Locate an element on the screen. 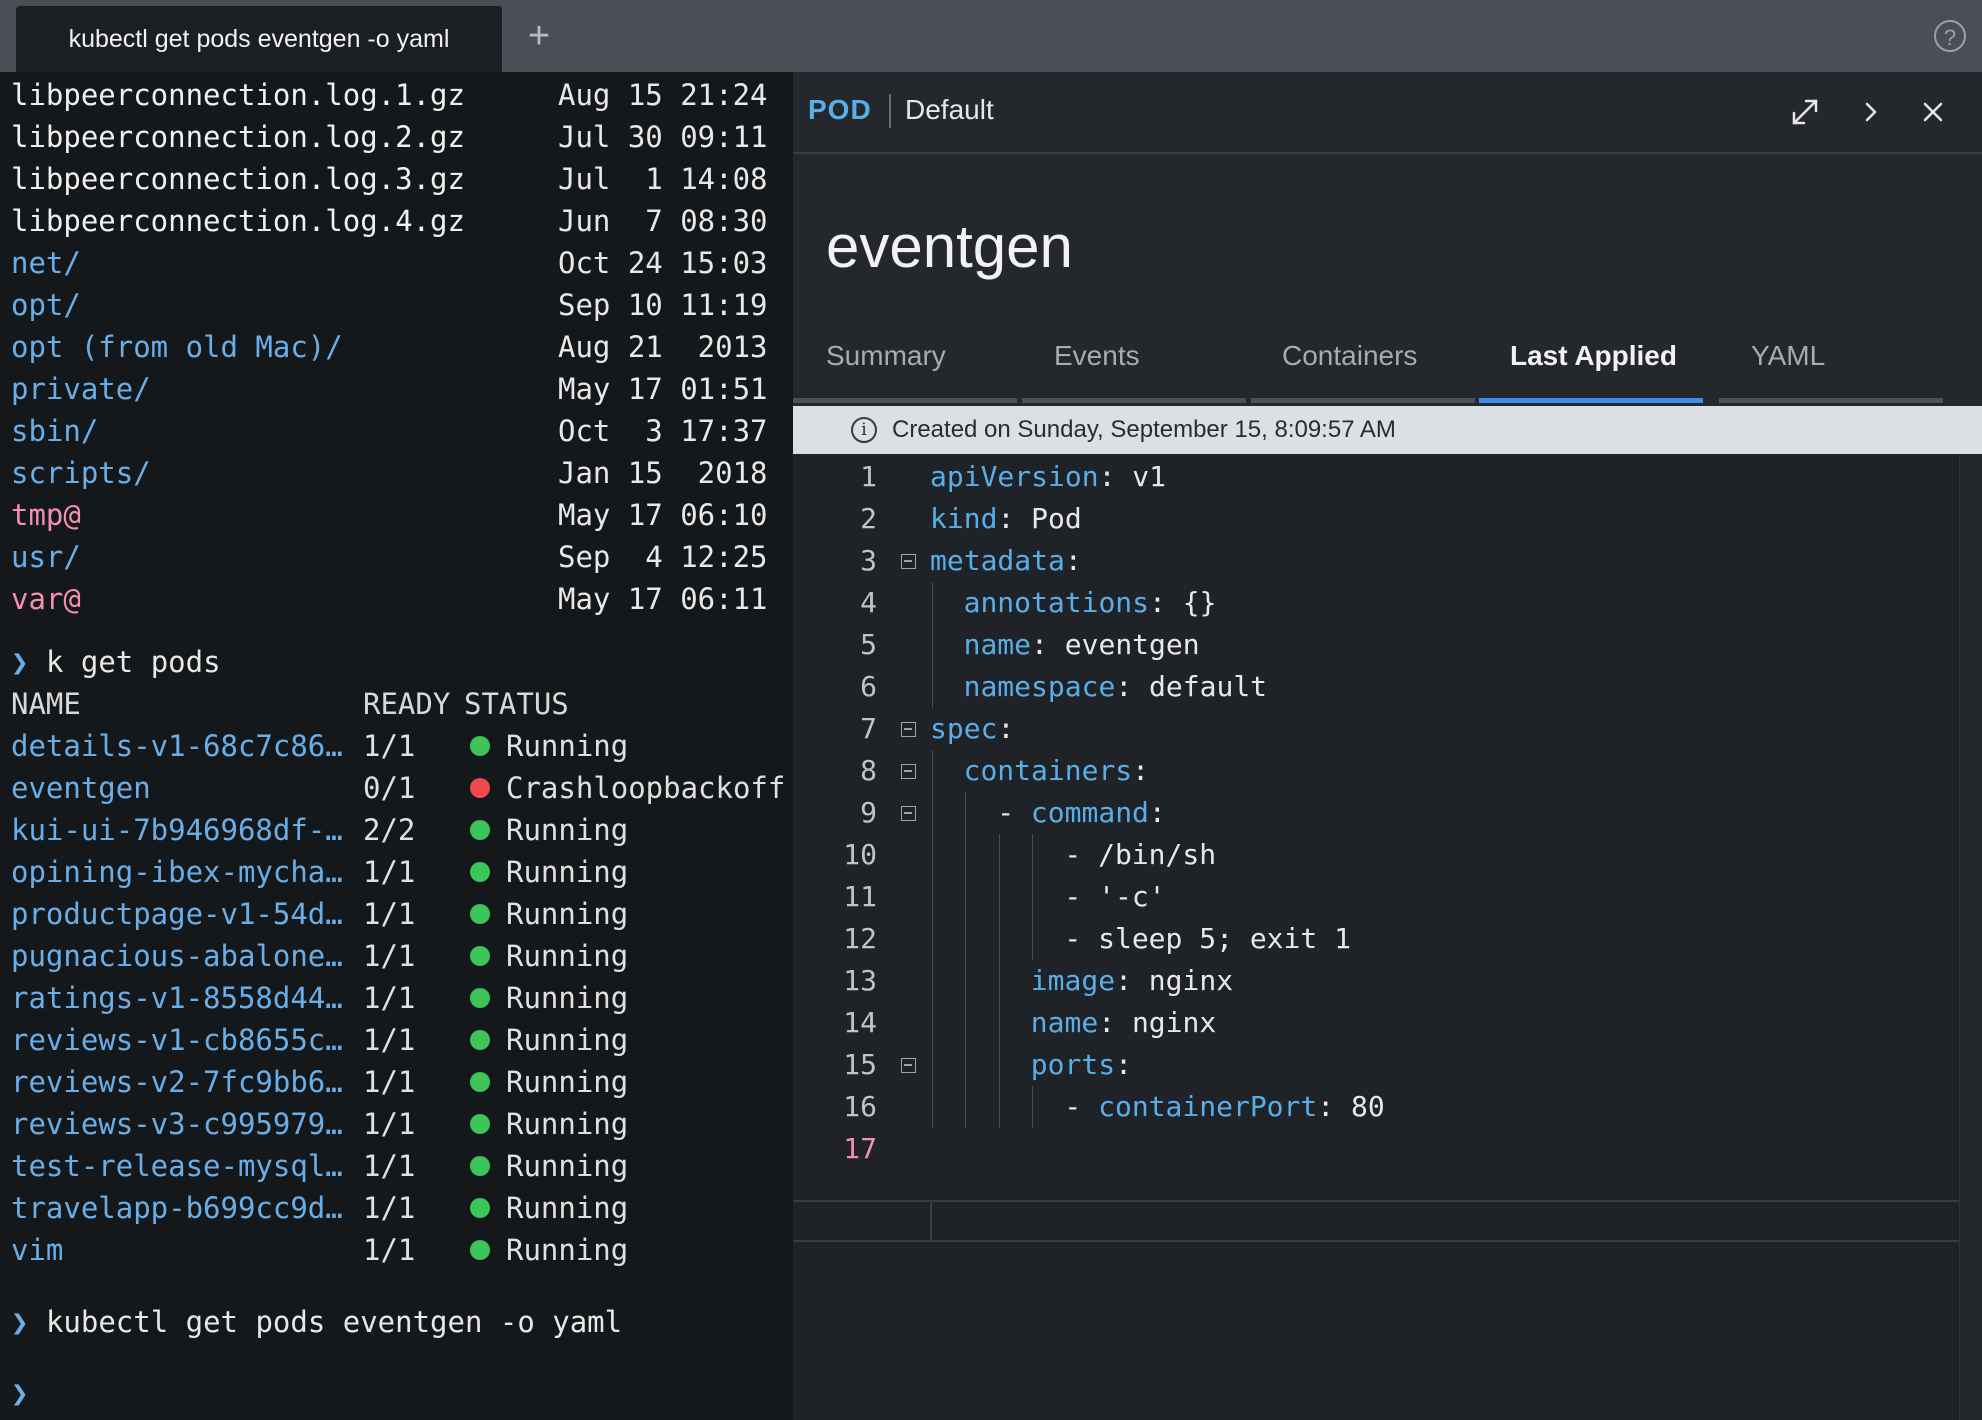 This screenshot has width=1982, height=1420. list-dash: - is located at coordinates (1014, 812).